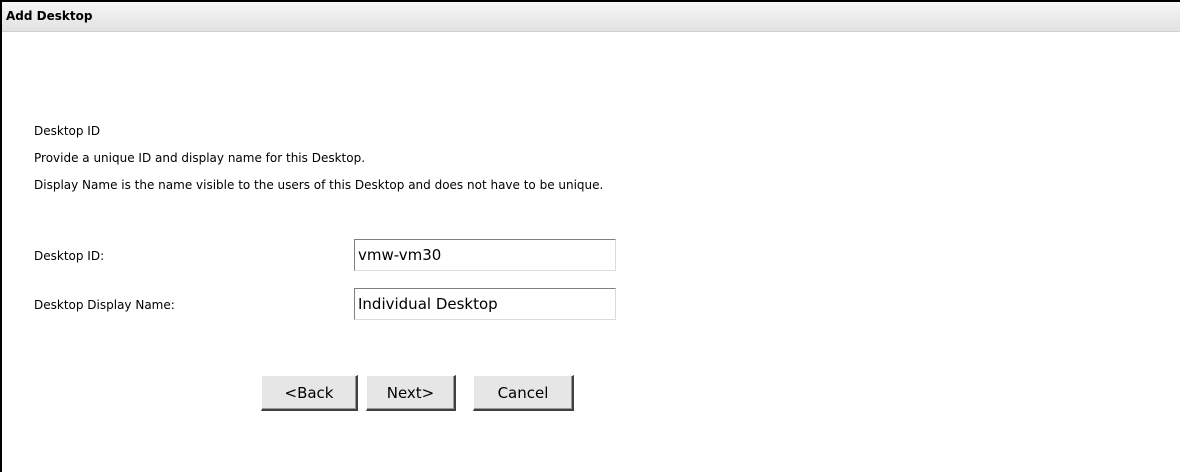 The height and width of the screenshot is (472, 1180). I want to click on display-name-label: Desktop Display Name:, so click(104, 305).